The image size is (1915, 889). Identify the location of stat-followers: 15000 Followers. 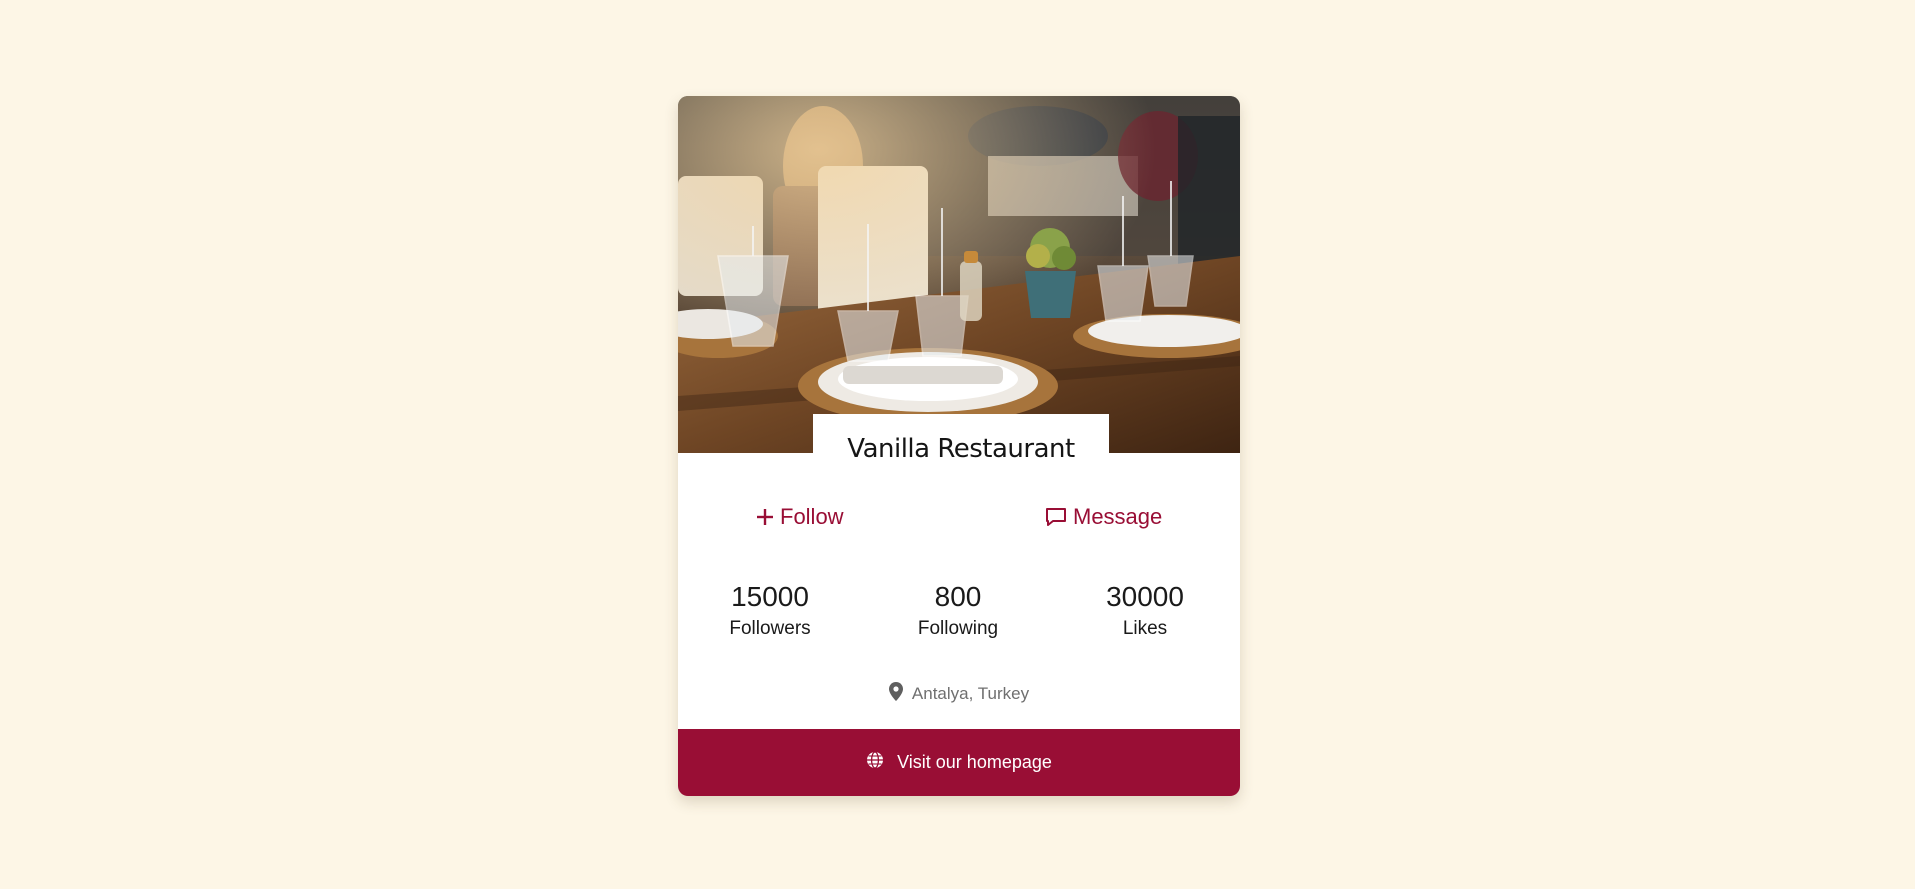
(770, 611).